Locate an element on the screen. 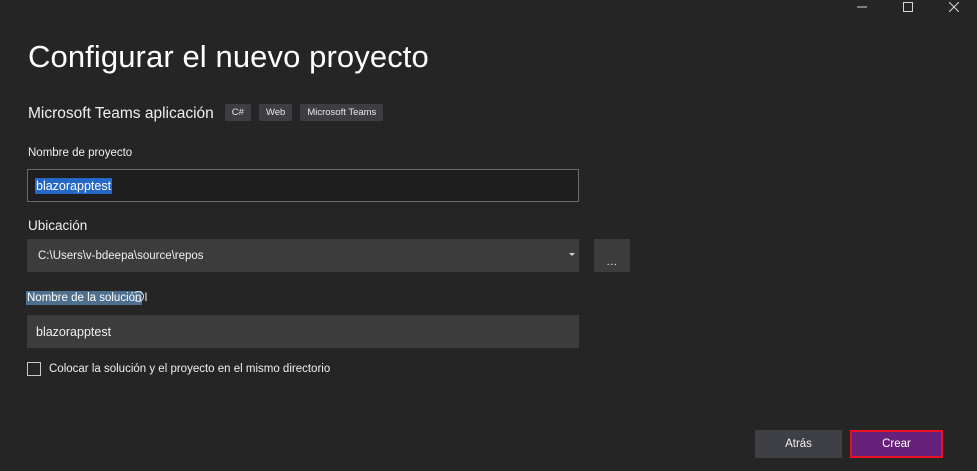  maximize-icon is located at coordinates (908, 7).